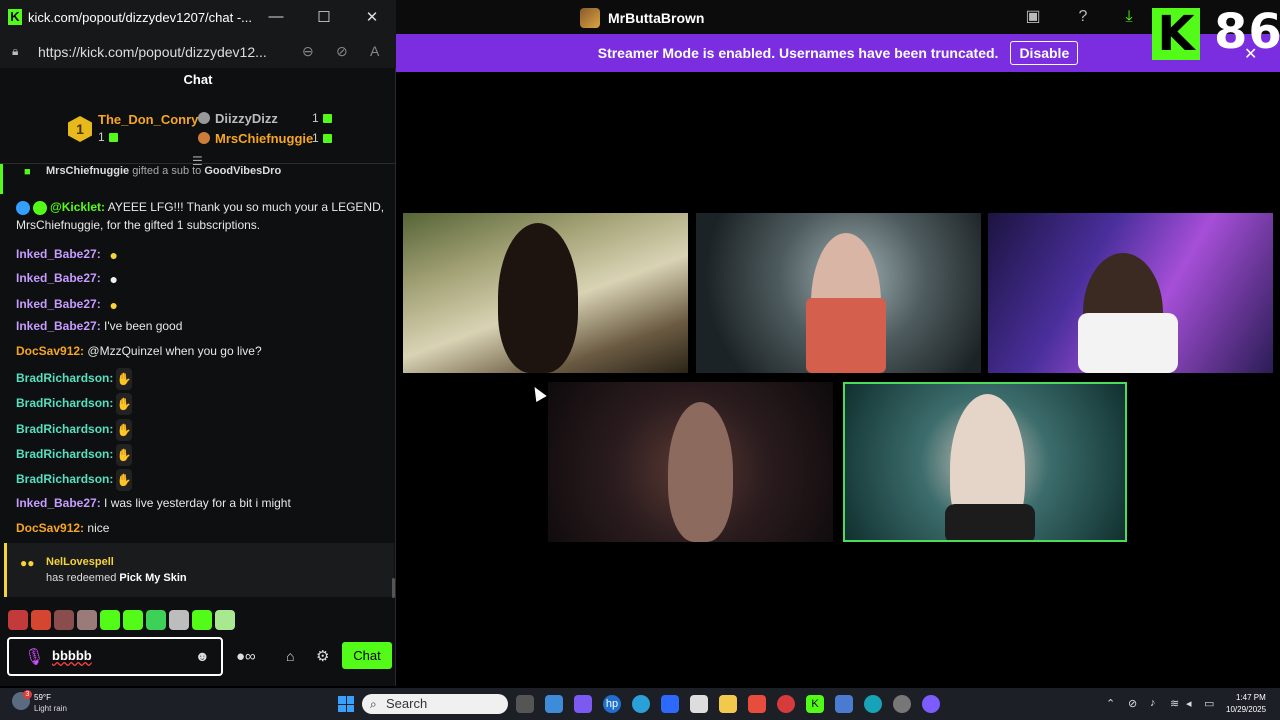 This screenshot has width=1280, height=720. I want to click on leaderboard-third-name: MrsChiefnuggie, so click(264, 138).